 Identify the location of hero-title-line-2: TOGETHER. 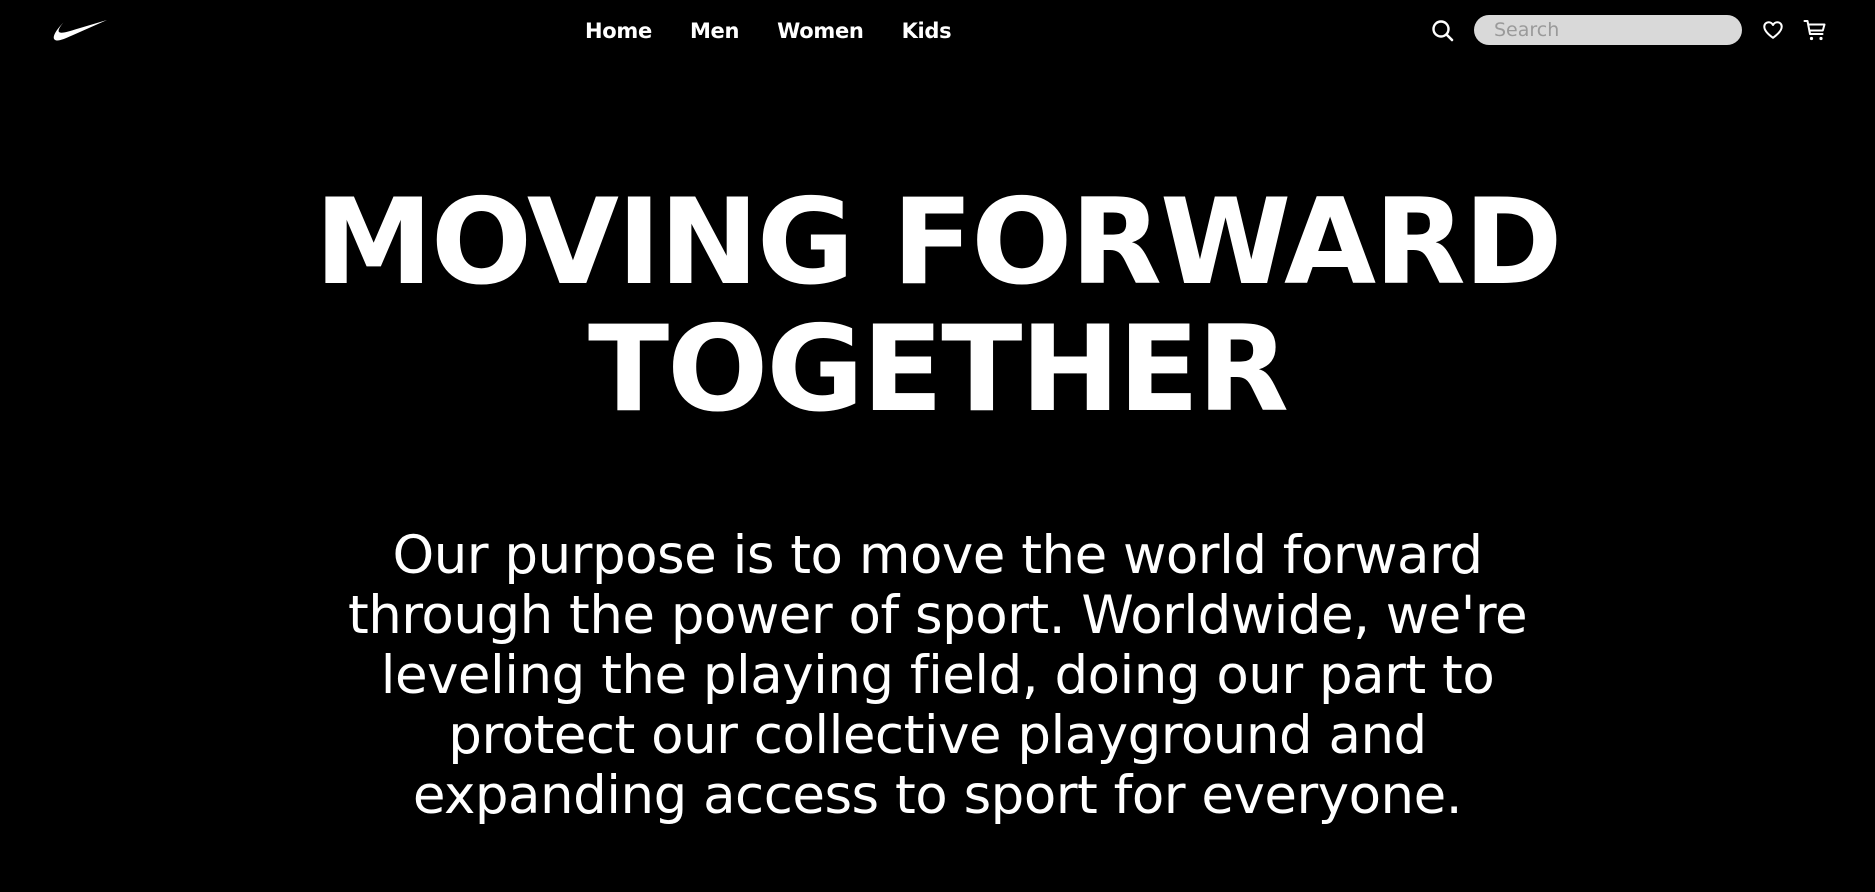
(938, 370).